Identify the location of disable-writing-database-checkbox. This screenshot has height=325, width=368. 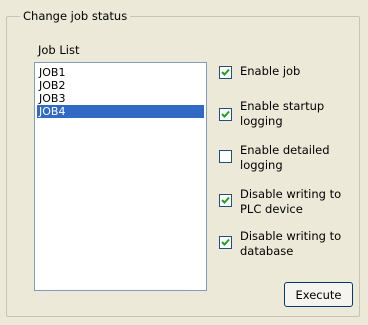
(225, 242).